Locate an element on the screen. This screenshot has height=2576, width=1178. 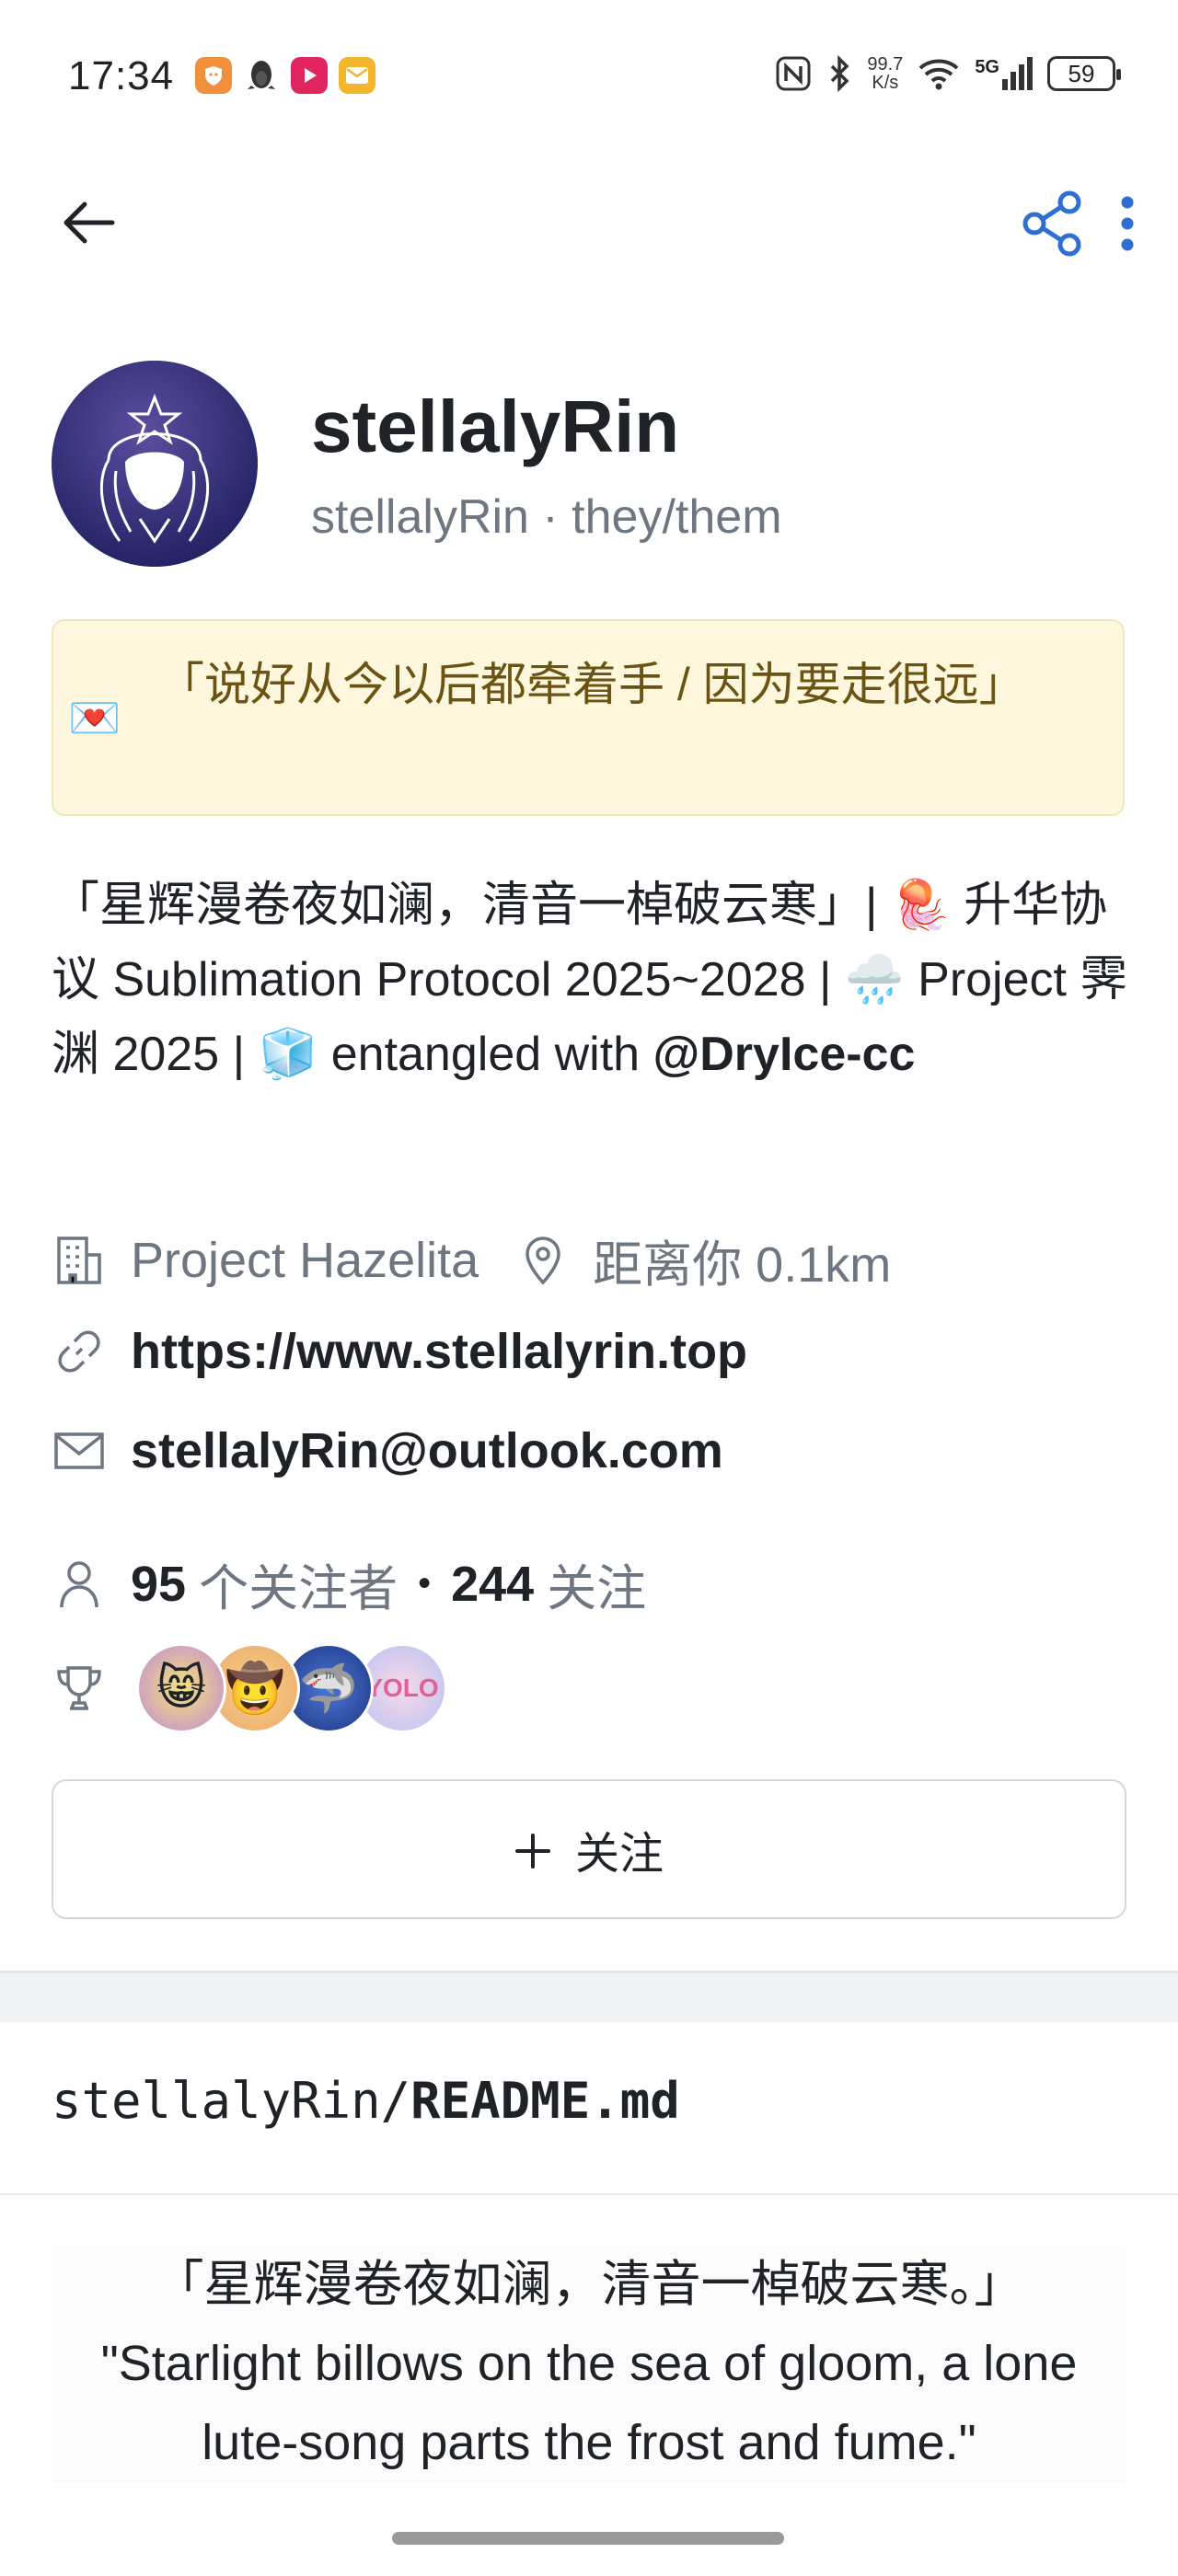
share-icon is located at coordinates (1051, 223).